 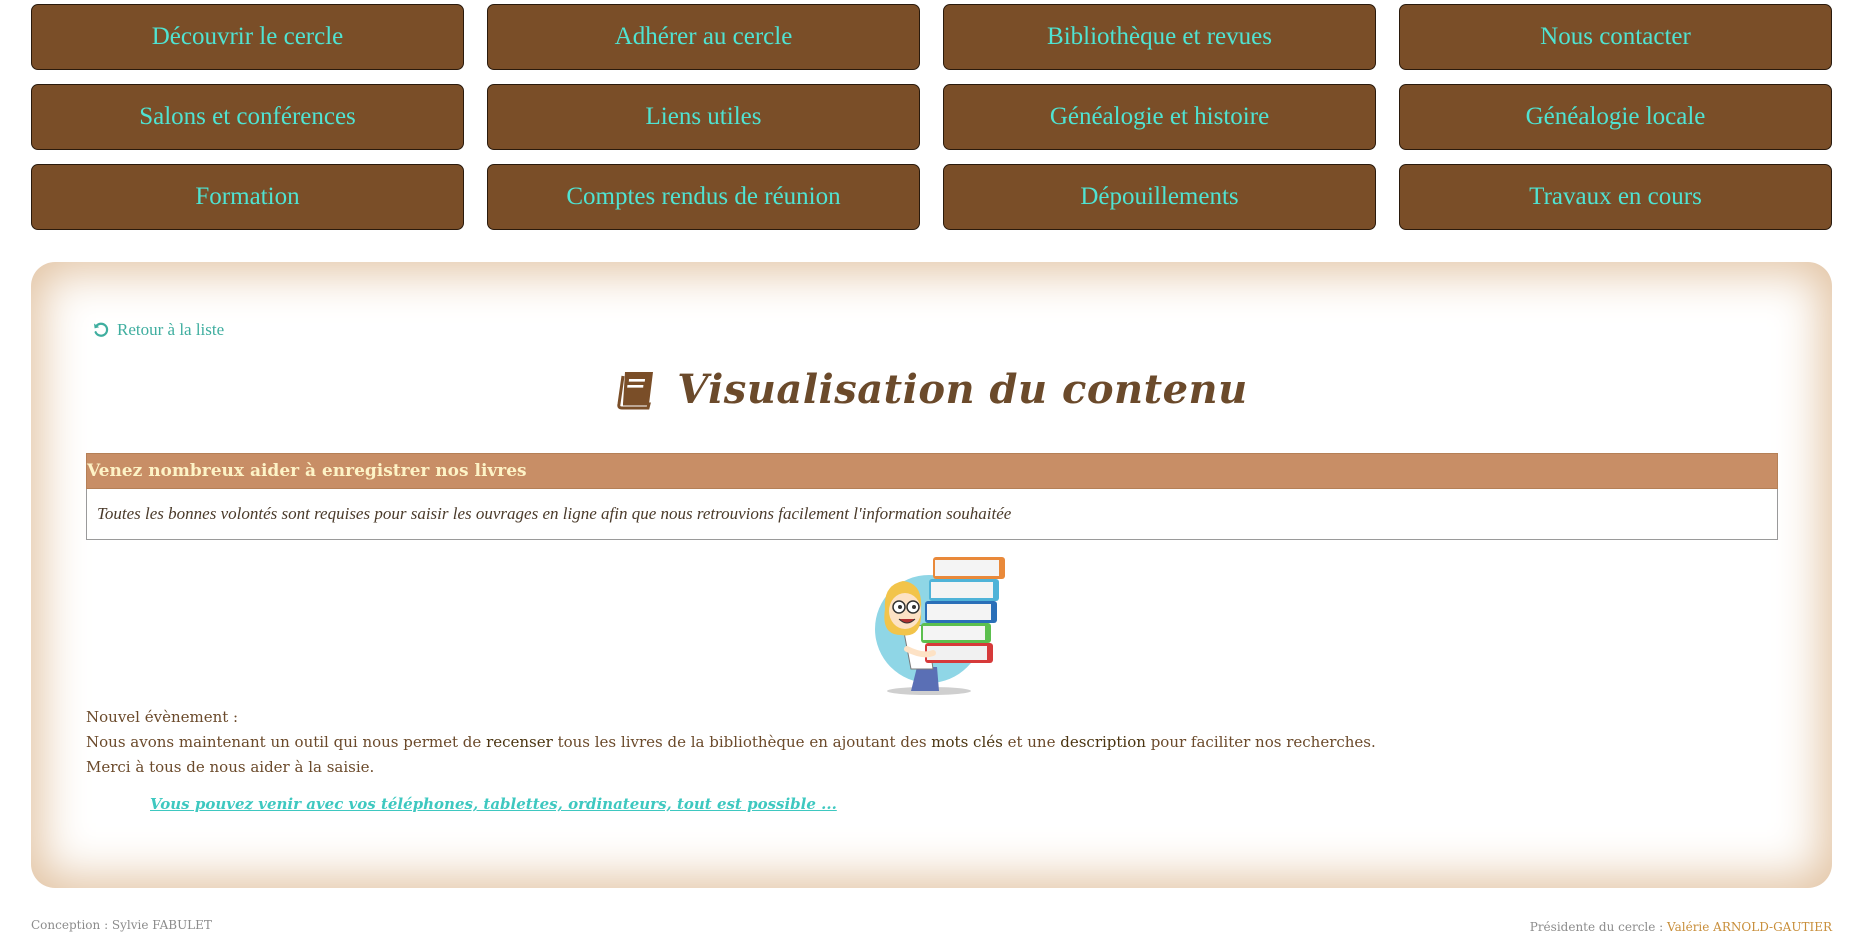 I want to click on president-name: Valérie ARNOLD-GAUTIER, so click(x=1749, y=927).